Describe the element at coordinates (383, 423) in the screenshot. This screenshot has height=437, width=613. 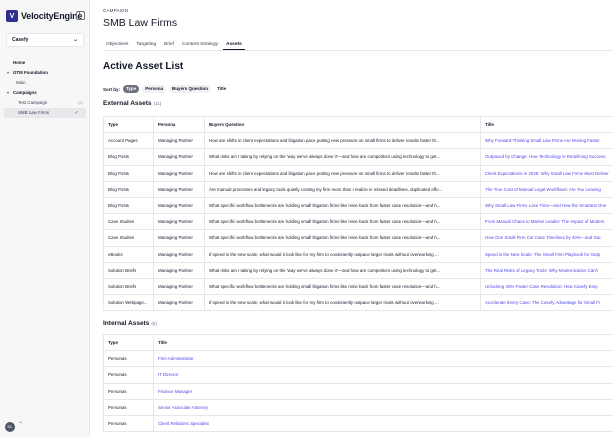
I see `asset-title-link: Client Relations Specialist` at that location.